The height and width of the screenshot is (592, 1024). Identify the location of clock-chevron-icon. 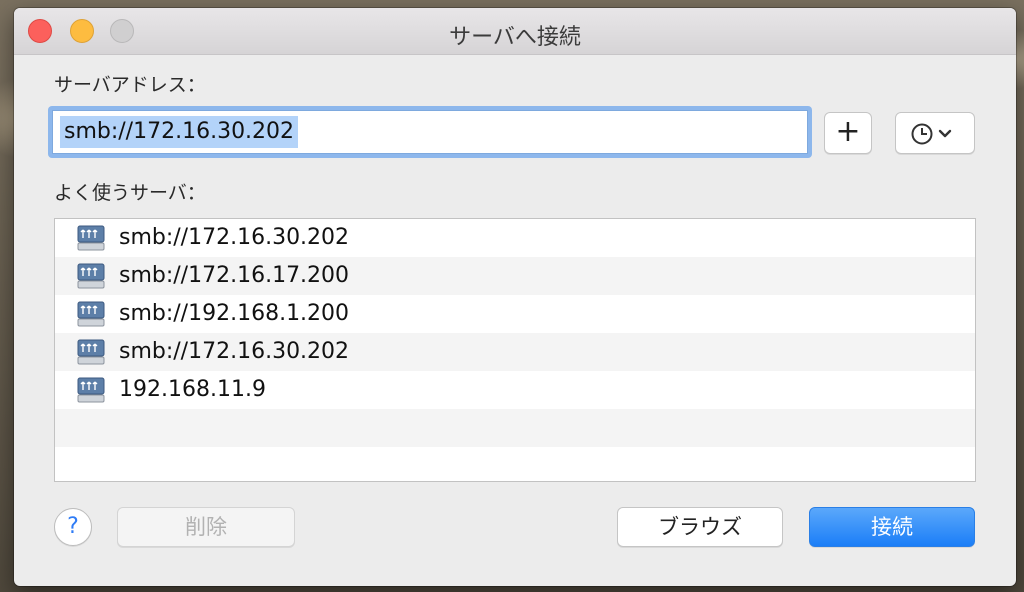
(931, 134).